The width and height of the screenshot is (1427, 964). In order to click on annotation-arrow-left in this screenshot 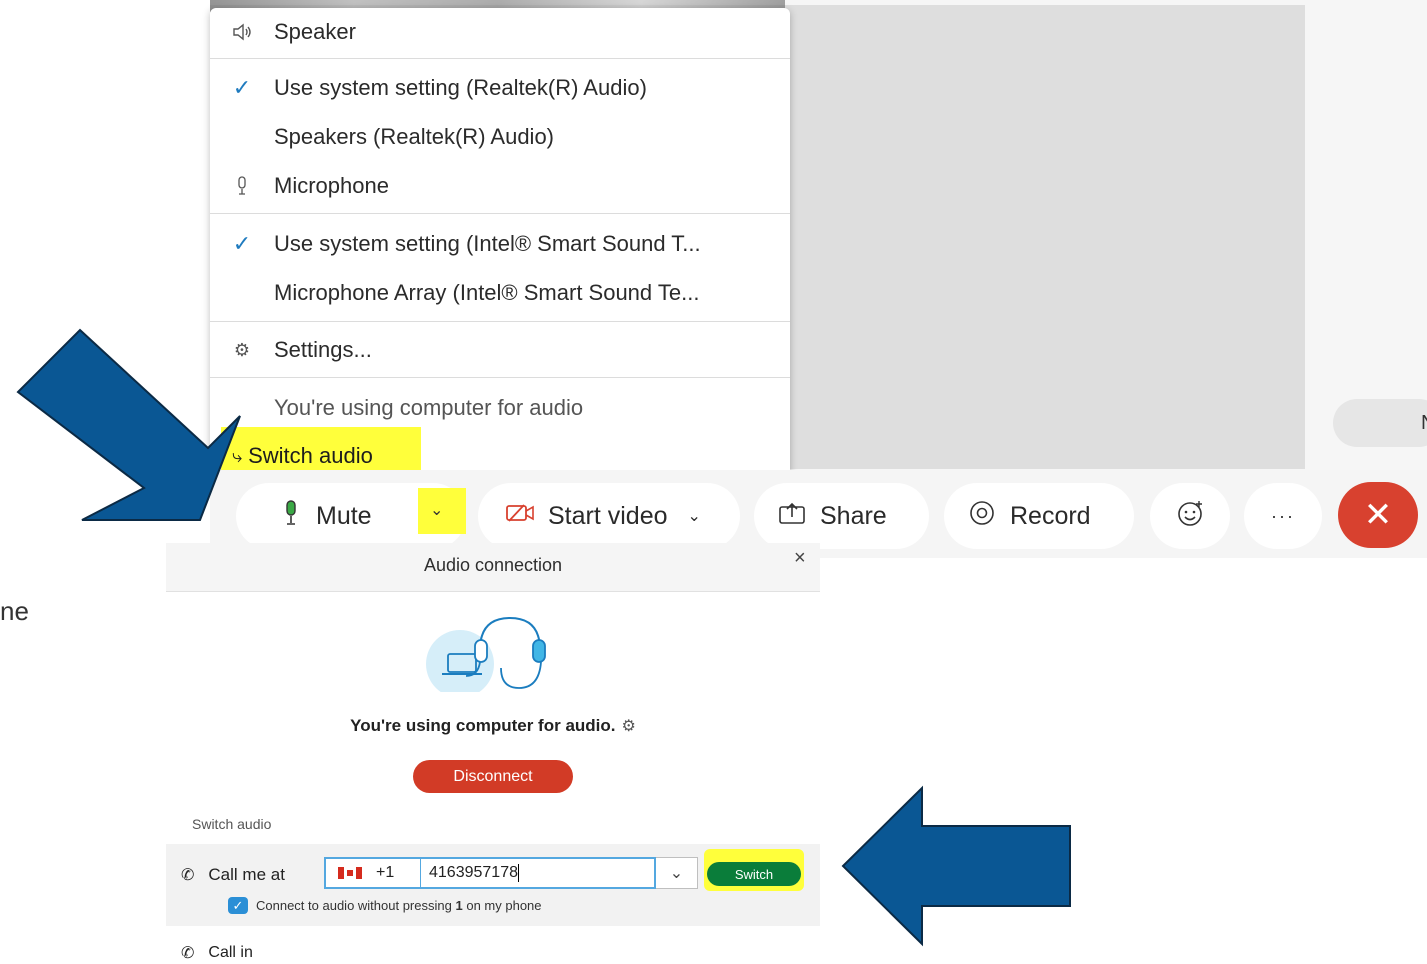, I will do `click(956, 866)`.